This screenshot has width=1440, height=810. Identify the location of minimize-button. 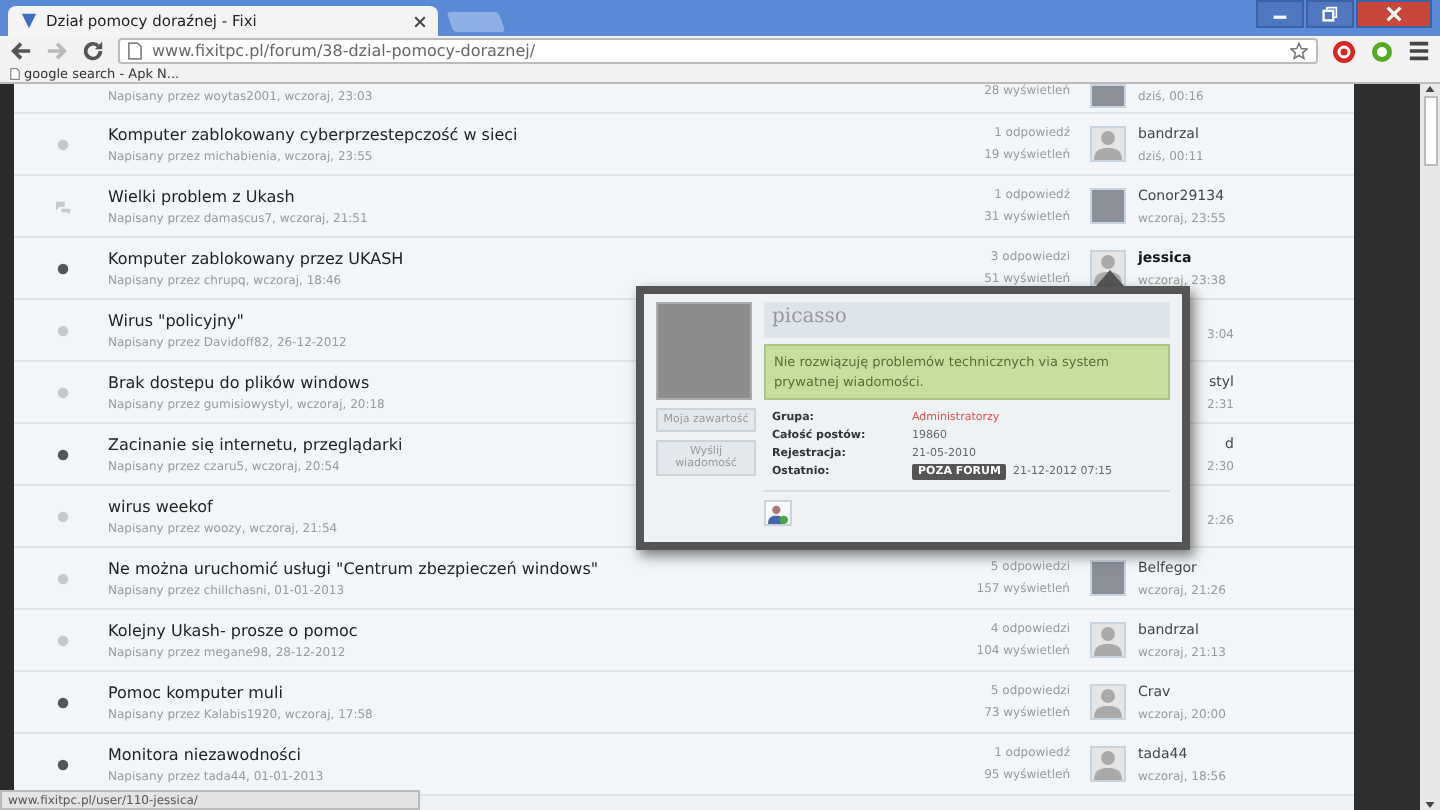
(1280, 14).